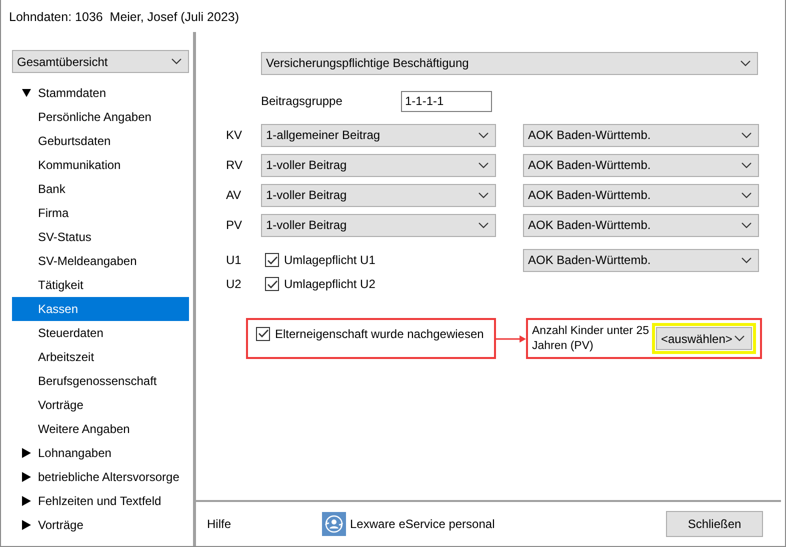 This screenshot has height=547, width=786. What do you see at coordinates (330, 284) in the screenshot?
I see `checkbox-label: Umlagepflicht U2` at bounding box center [330, 284].